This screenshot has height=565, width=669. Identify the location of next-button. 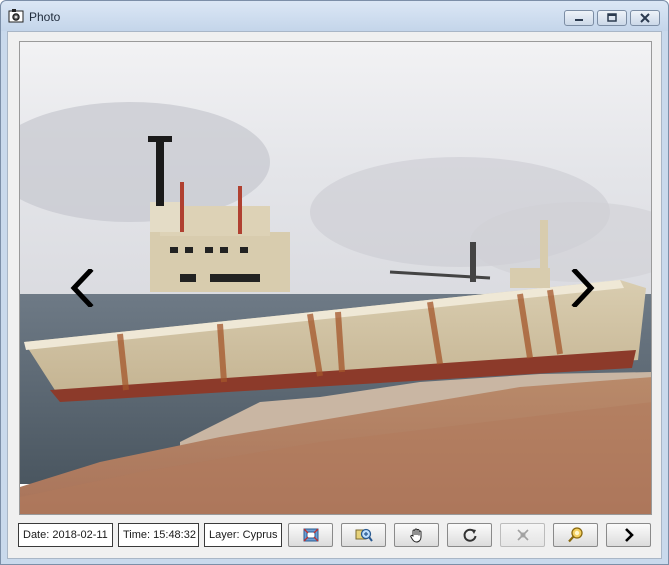
(628, 535).